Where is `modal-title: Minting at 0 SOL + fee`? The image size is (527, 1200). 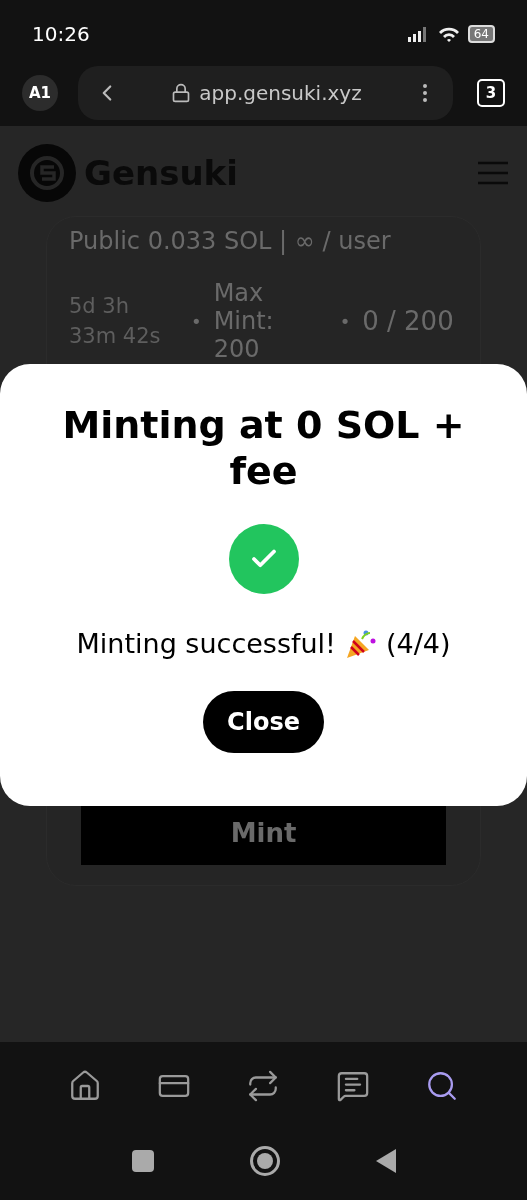
modal-title: Minting at 0 SOL + fee is located at coordinates (263, 448).